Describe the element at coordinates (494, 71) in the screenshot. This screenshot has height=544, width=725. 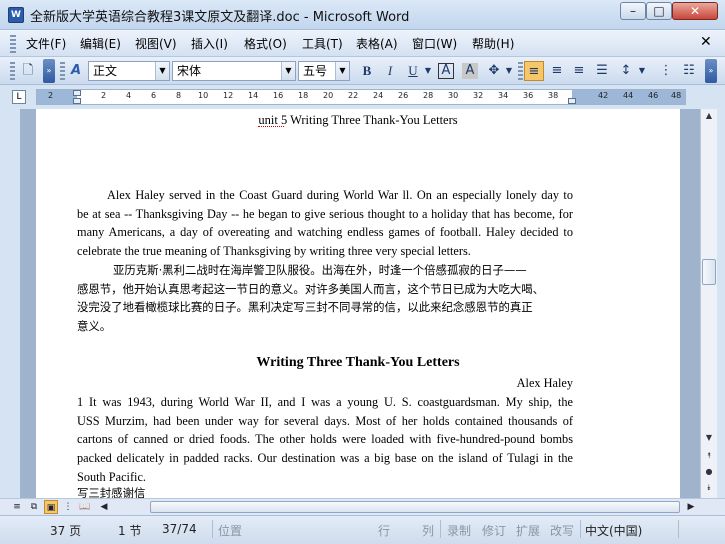
I see `character-scaling-icon: ✥` at that location.